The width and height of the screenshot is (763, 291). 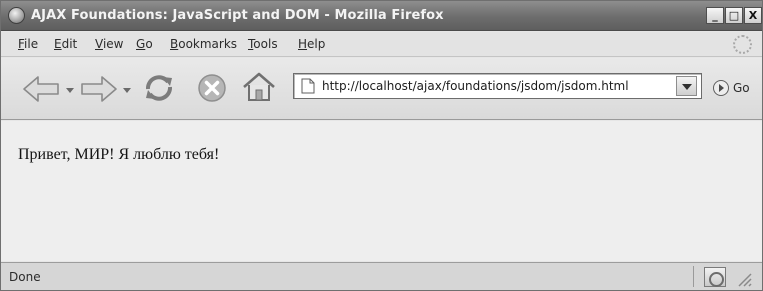 I want to click on menu-go-label: o, so click(x=149, y=44).